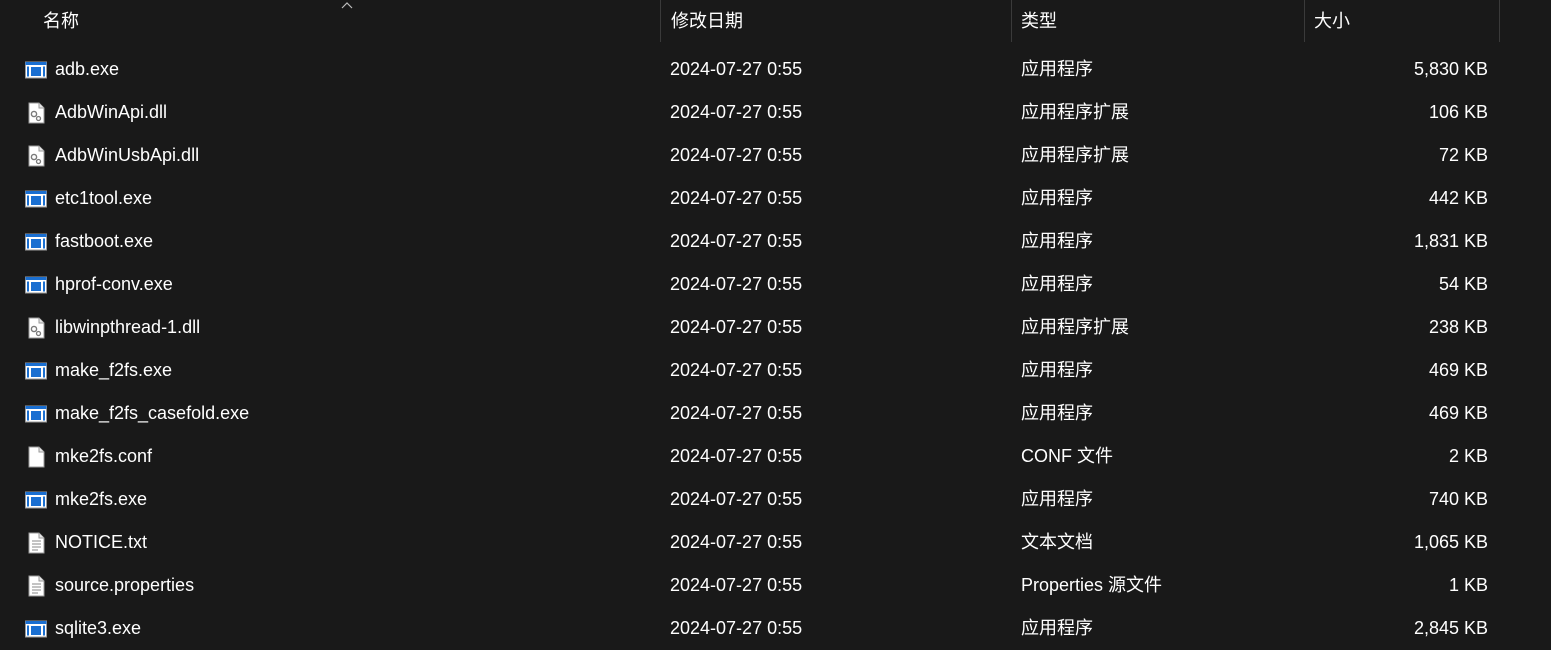 This screenshot has height=650, width=1551. I want to click on file-size: 106 KB, so click(1458, 112).